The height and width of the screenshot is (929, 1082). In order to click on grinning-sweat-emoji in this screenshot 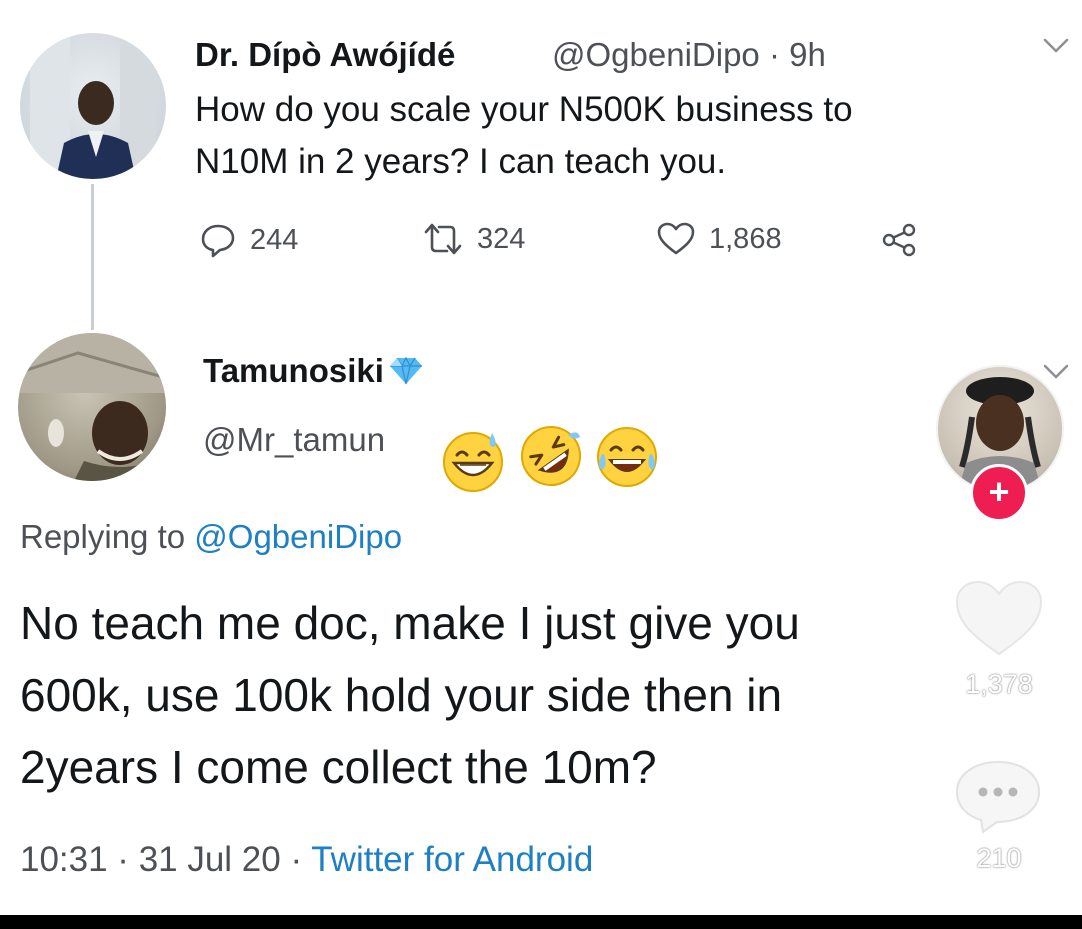, I will do `click(473, 462)`.